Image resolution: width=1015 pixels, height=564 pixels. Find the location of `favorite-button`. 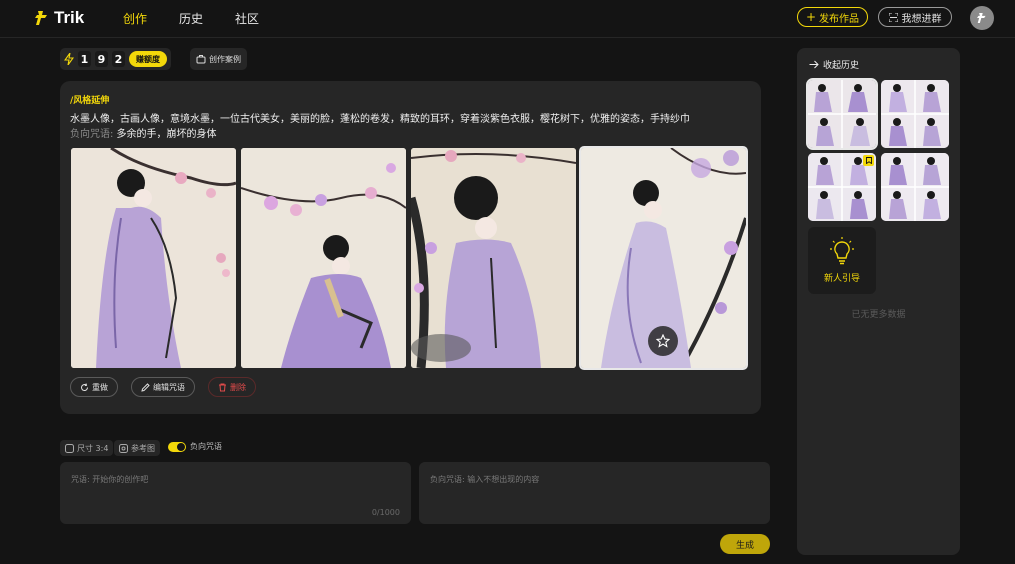

favorite-button is located at coordinates (663, 341).